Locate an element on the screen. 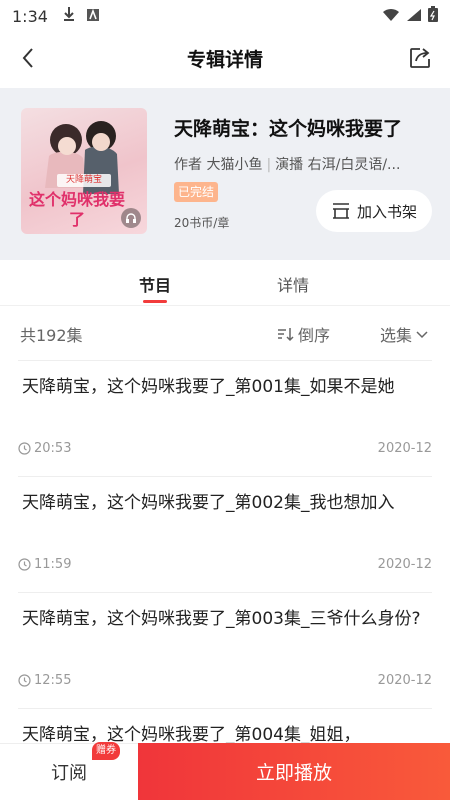 The image size is (450, 800). sort-button: 倒序 is located at coordinates (303, 334).